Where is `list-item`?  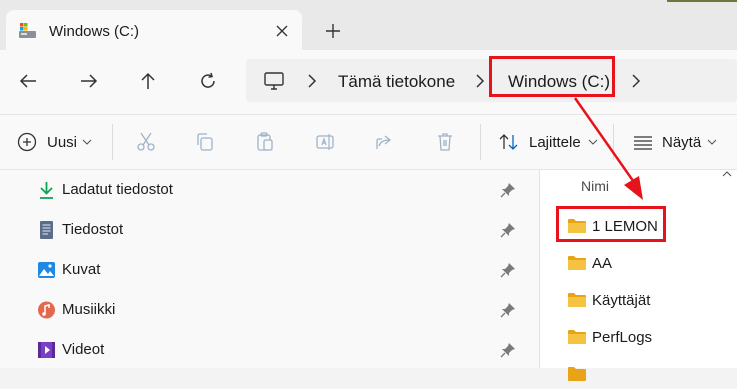 list-item is located at coordinates (638, 374).